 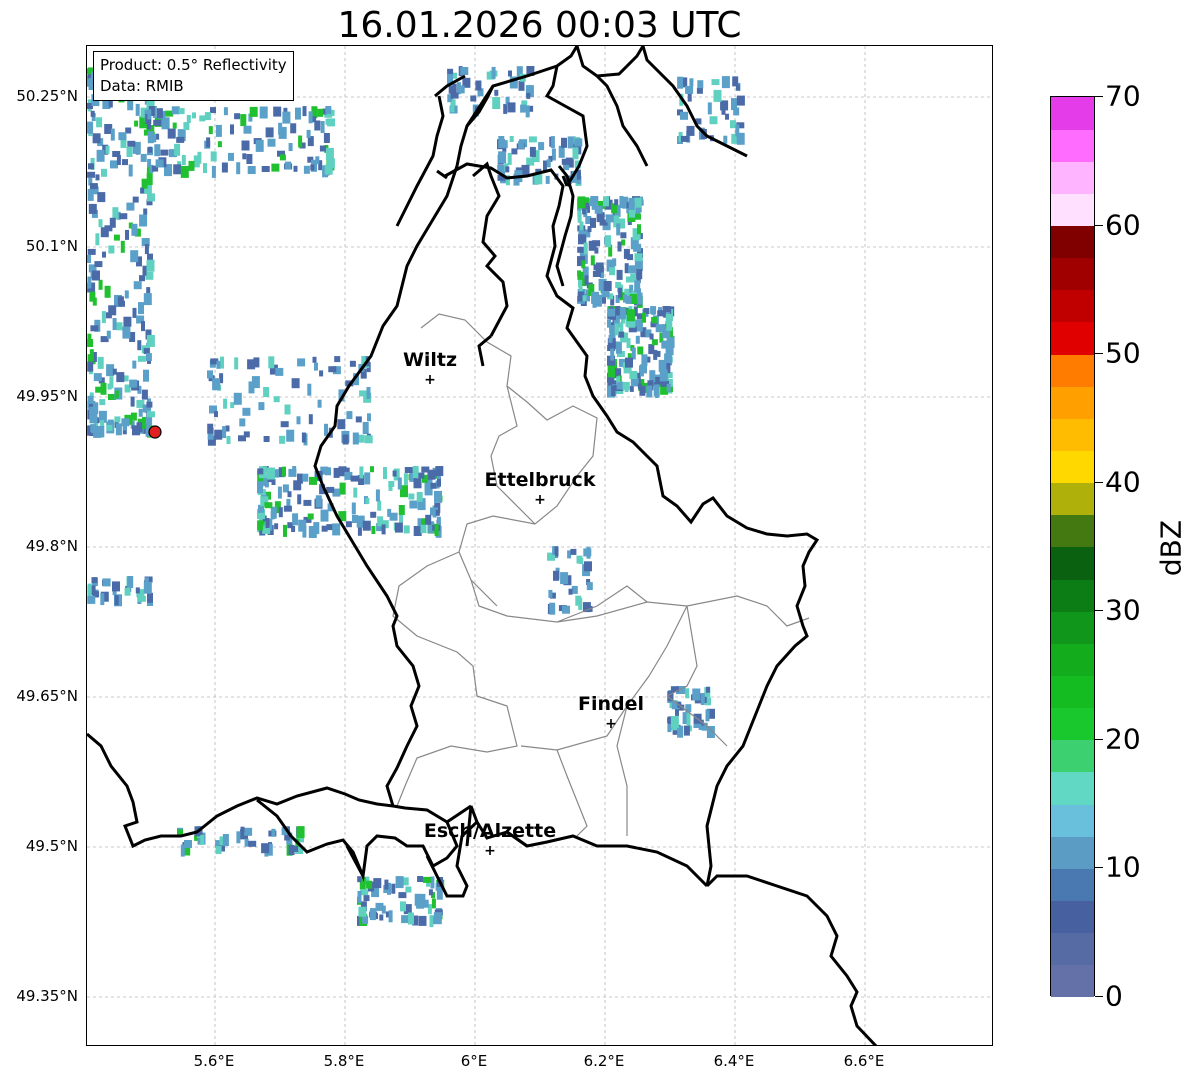 What do you see at coordinates (1099, 611) in the screenshot?
I see `colorbar-tick` at bounding box center [1099, 611].